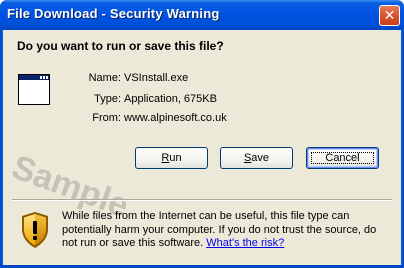 The image size is (404, 268). I want to click on focus-rectangle, so click(342, 158).